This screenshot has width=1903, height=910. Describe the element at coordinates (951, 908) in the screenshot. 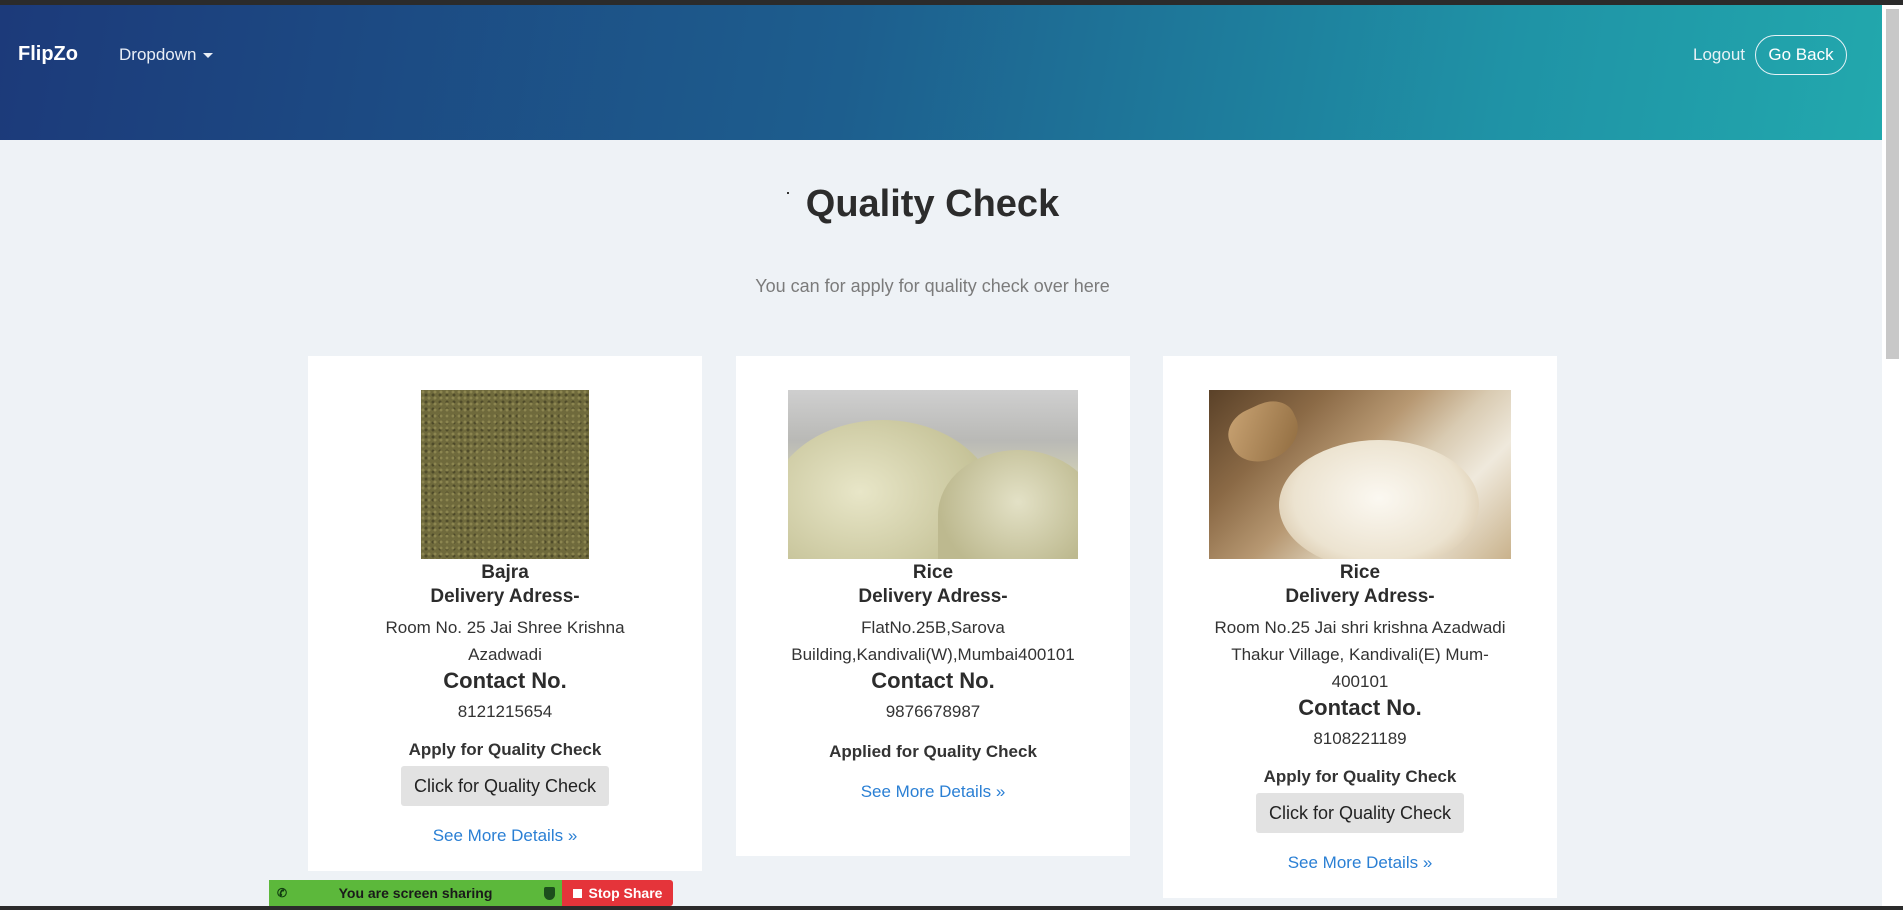

I see `window-bottom-edge` at that location.